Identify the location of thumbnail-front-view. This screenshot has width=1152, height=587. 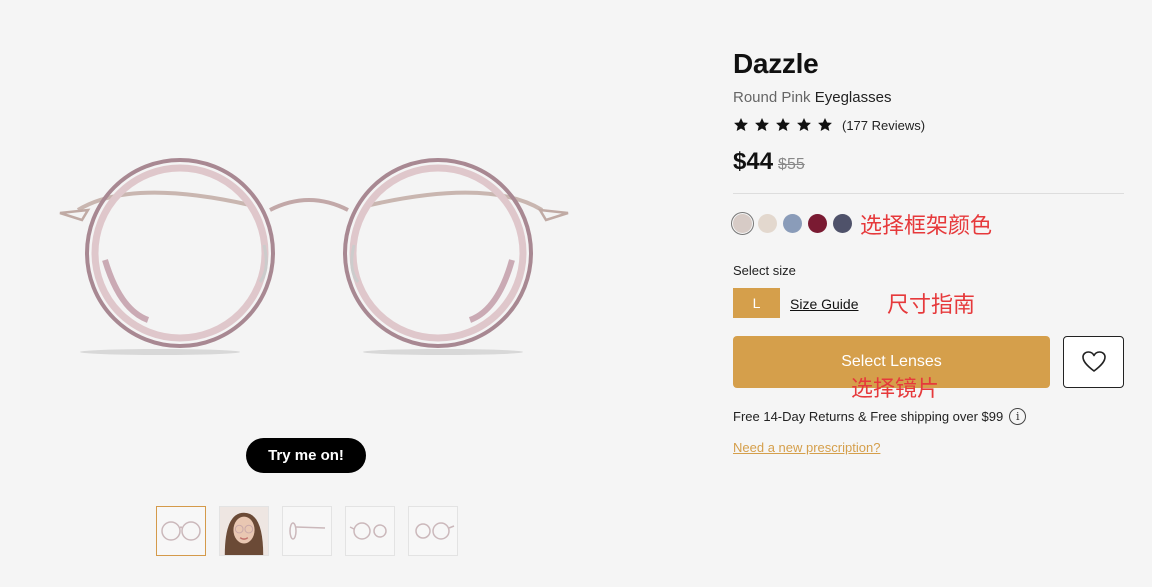
(181, 531).